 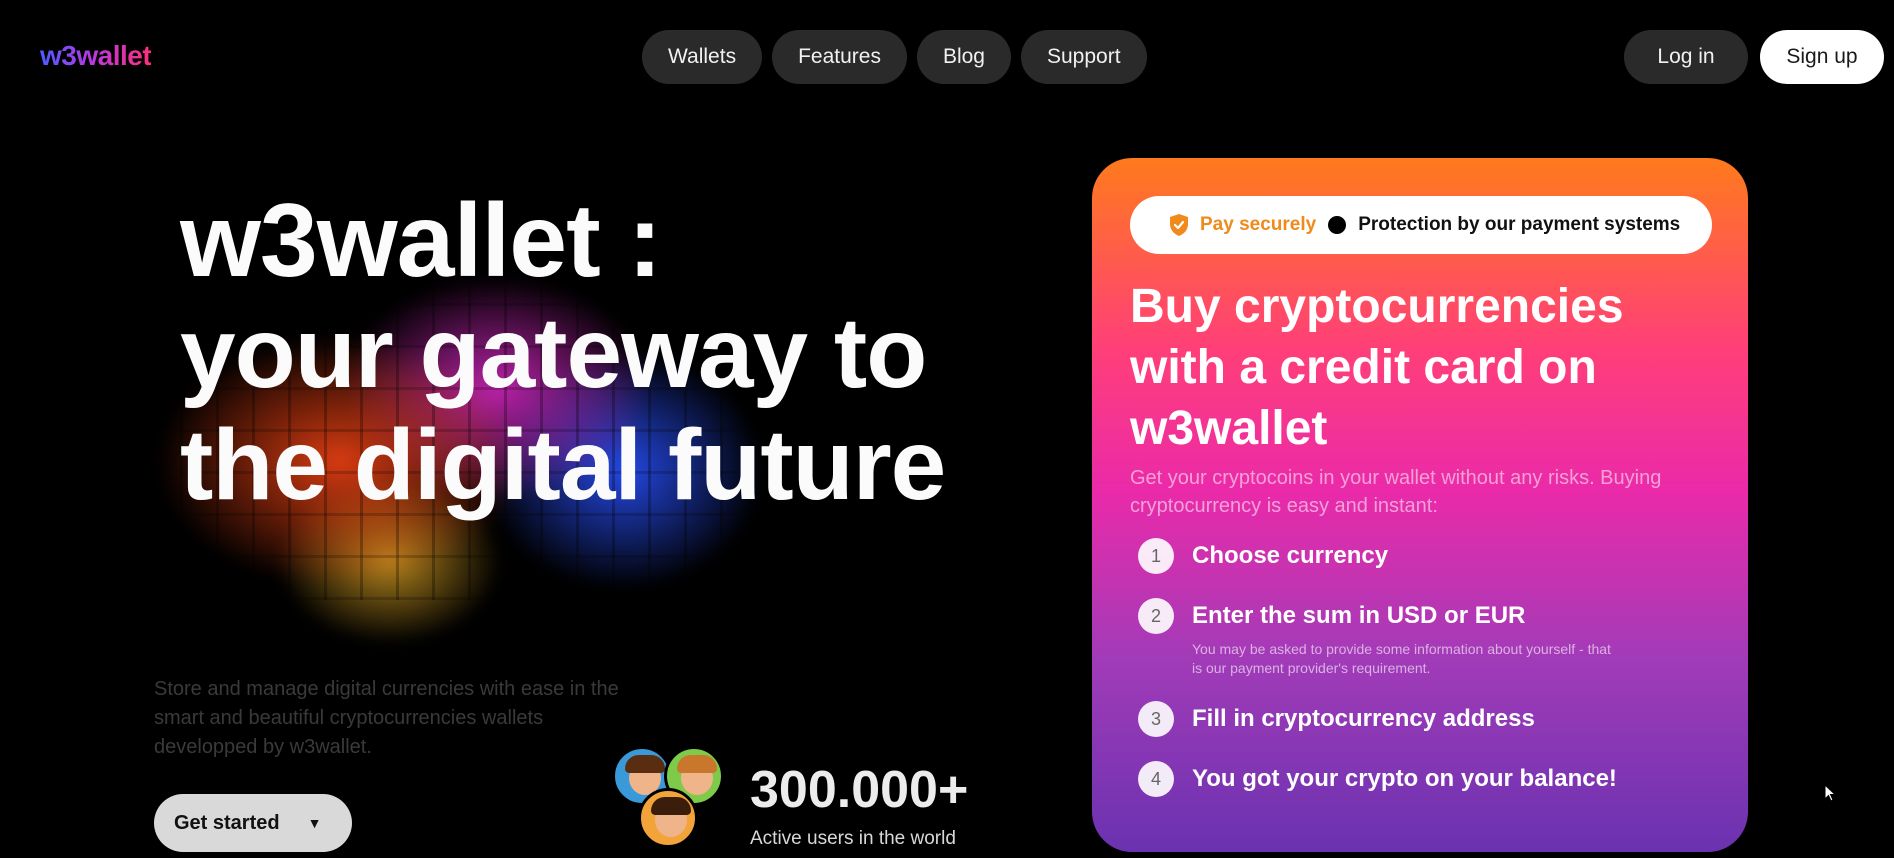 I want to click on login-button: Log in, so click(x=1686, y=57).